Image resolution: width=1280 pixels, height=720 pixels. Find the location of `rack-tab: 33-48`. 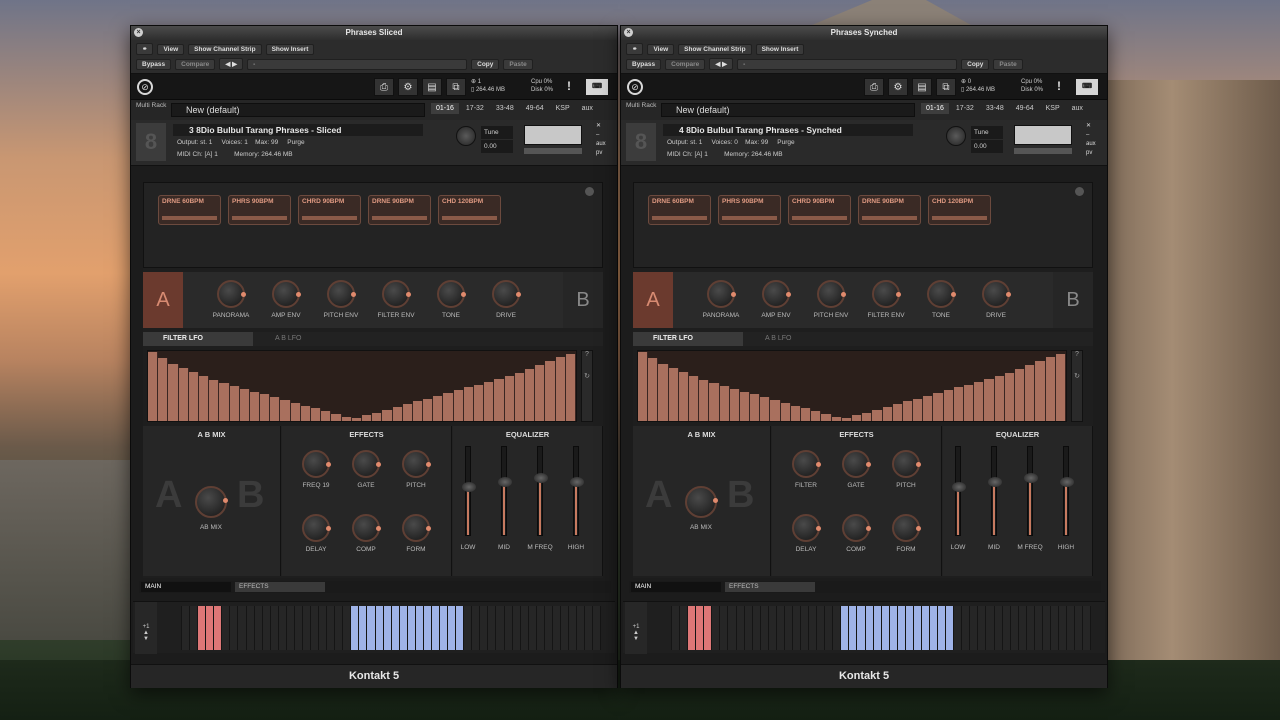

rack-tab: 33-48 is located at coordinates (505, 108).